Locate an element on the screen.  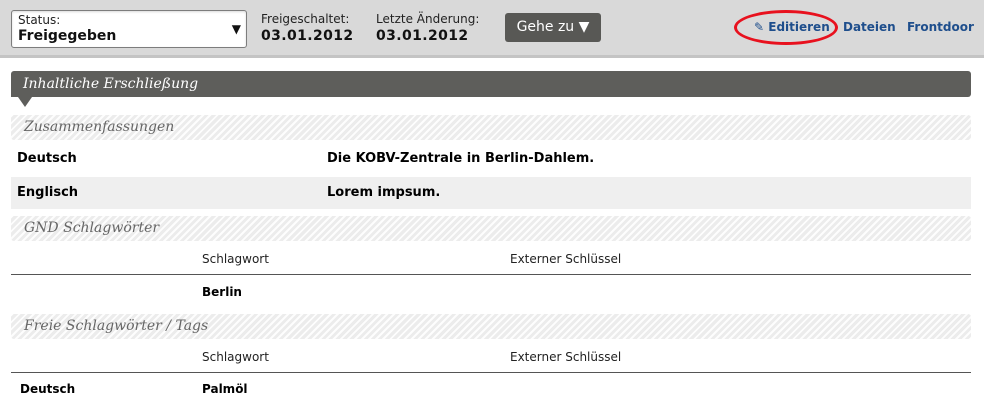
status-select: Status: Freigegeben ▼ is located at coordinates (129, 29).